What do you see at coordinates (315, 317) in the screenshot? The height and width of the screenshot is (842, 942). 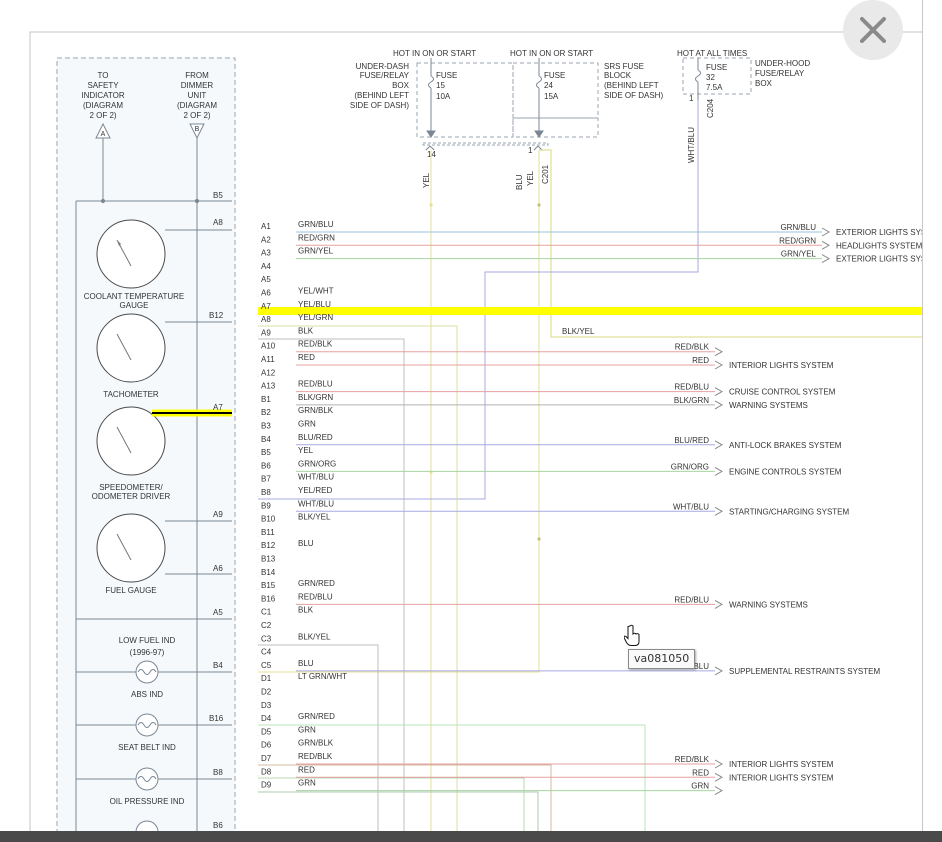 I see `wire-color-a8: YEL/GRN` at bounding box center [315, 317].